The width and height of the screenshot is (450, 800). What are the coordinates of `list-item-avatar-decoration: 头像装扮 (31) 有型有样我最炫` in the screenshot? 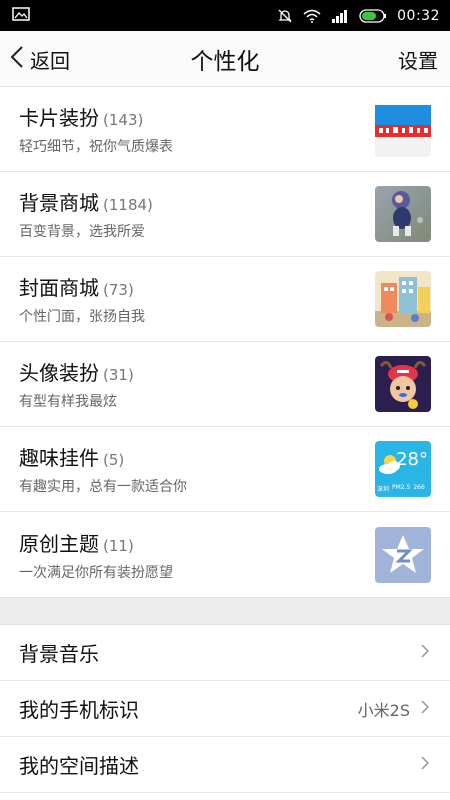 It's located at (225, 384).